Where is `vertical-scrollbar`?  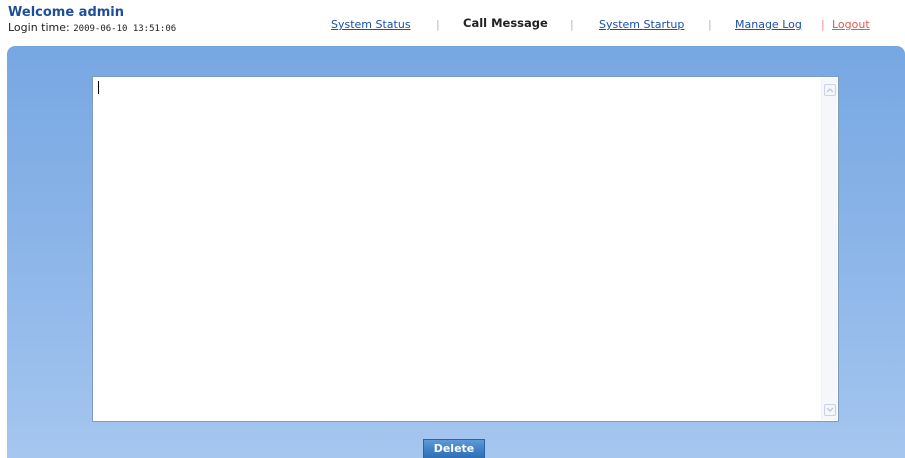 vertical-scrollbar is located at coordinates (829, 249).